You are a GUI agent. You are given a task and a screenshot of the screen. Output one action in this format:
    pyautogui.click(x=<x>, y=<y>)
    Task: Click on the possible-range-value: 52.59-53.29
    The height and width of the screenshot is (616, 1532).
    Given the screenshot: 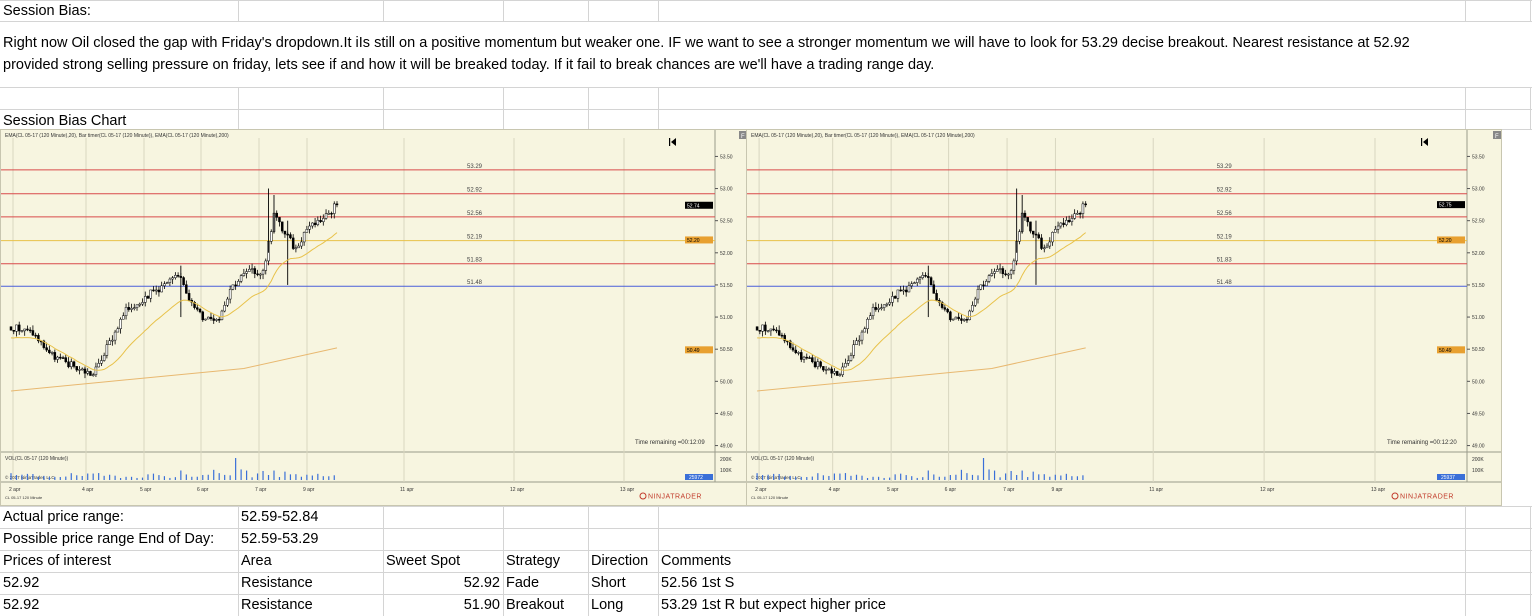 What is the action you would take?
    pyautogui.click(x=279, y=539)
    